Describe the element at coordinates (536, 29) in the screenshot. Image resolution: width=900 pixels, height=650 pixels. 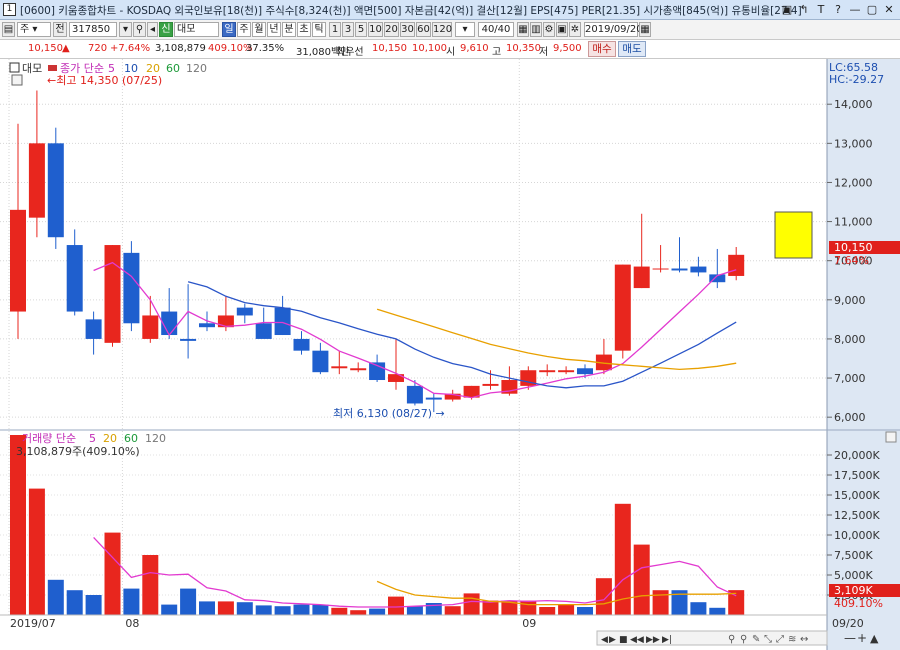
I see `save-icon: ▥` at that location.